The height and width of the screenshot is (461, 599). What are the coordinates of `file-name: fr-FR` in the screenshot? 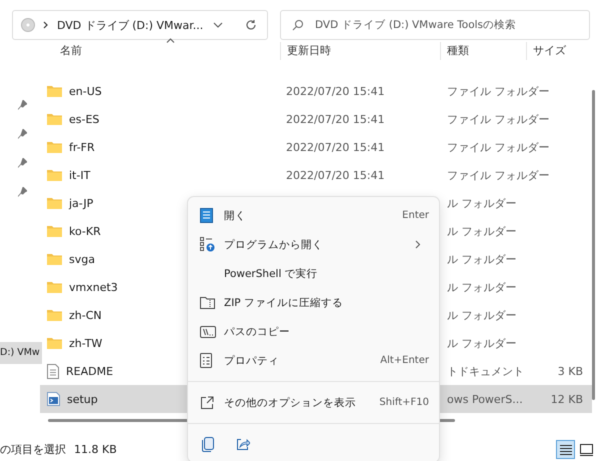 It's located at (82, 147).